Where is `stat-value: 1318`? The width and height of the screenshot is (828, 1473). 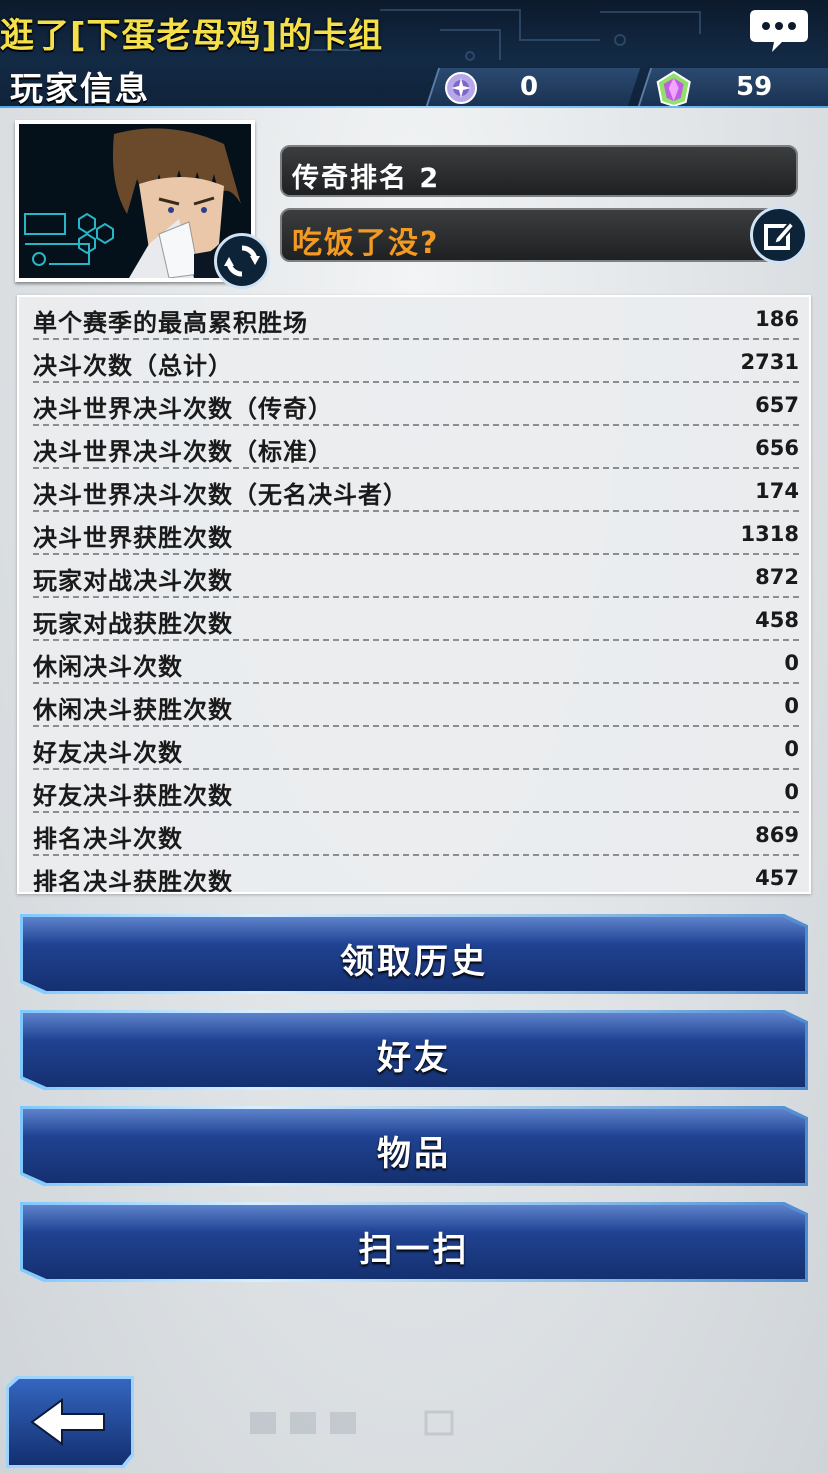 stat-value: 1318 is located at coordinates (769, 534).